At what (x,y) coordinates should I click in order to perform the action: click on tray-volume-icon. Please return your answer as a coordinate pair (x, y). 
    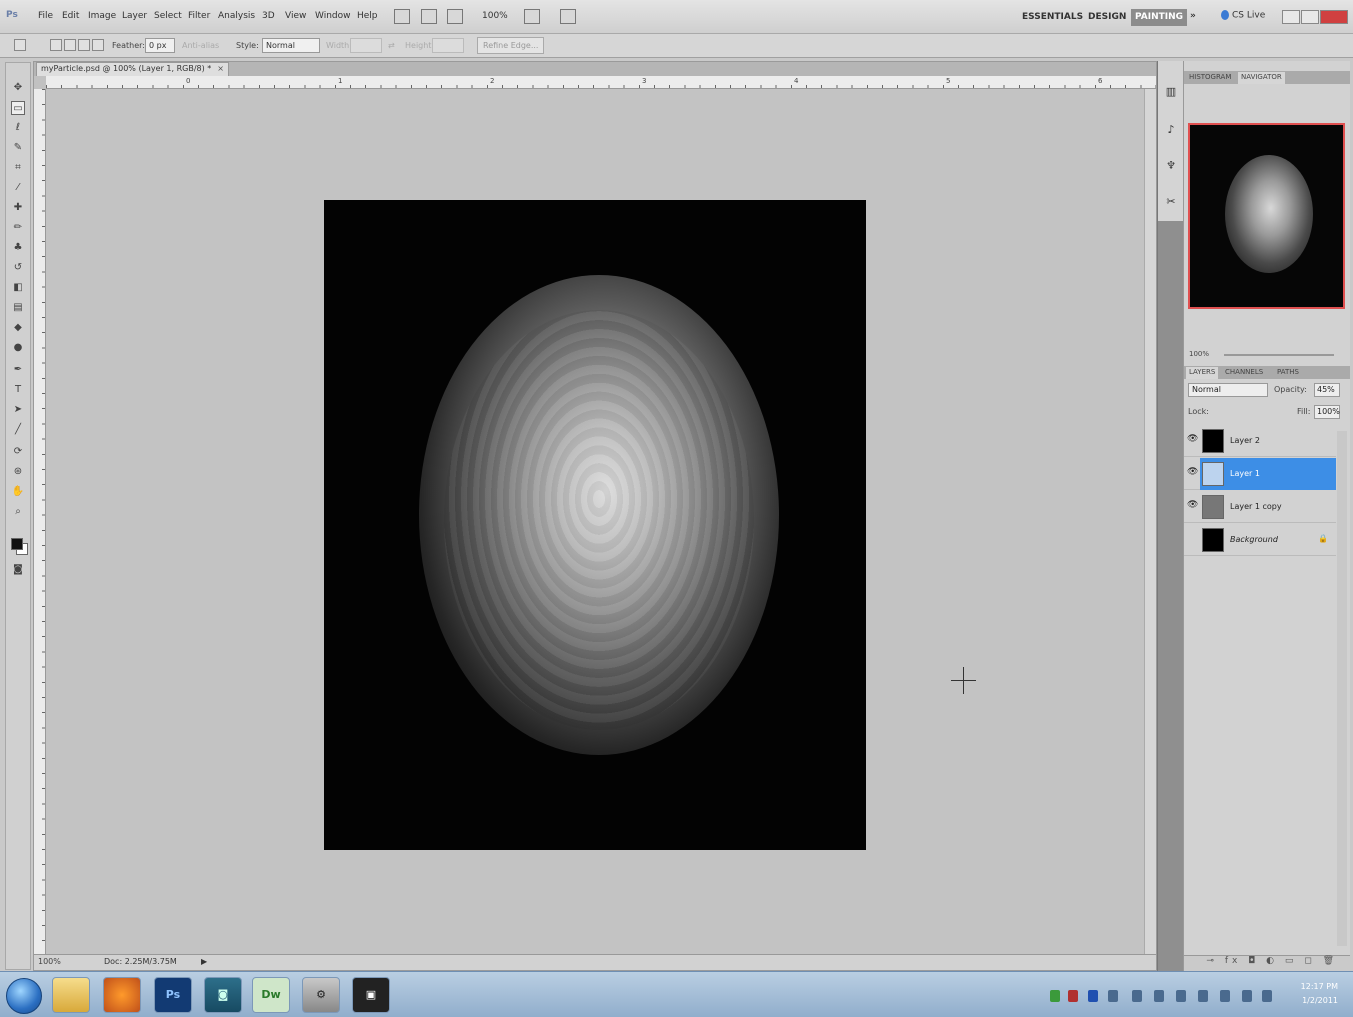
    Looking at the image, I should click on (1181, 996).